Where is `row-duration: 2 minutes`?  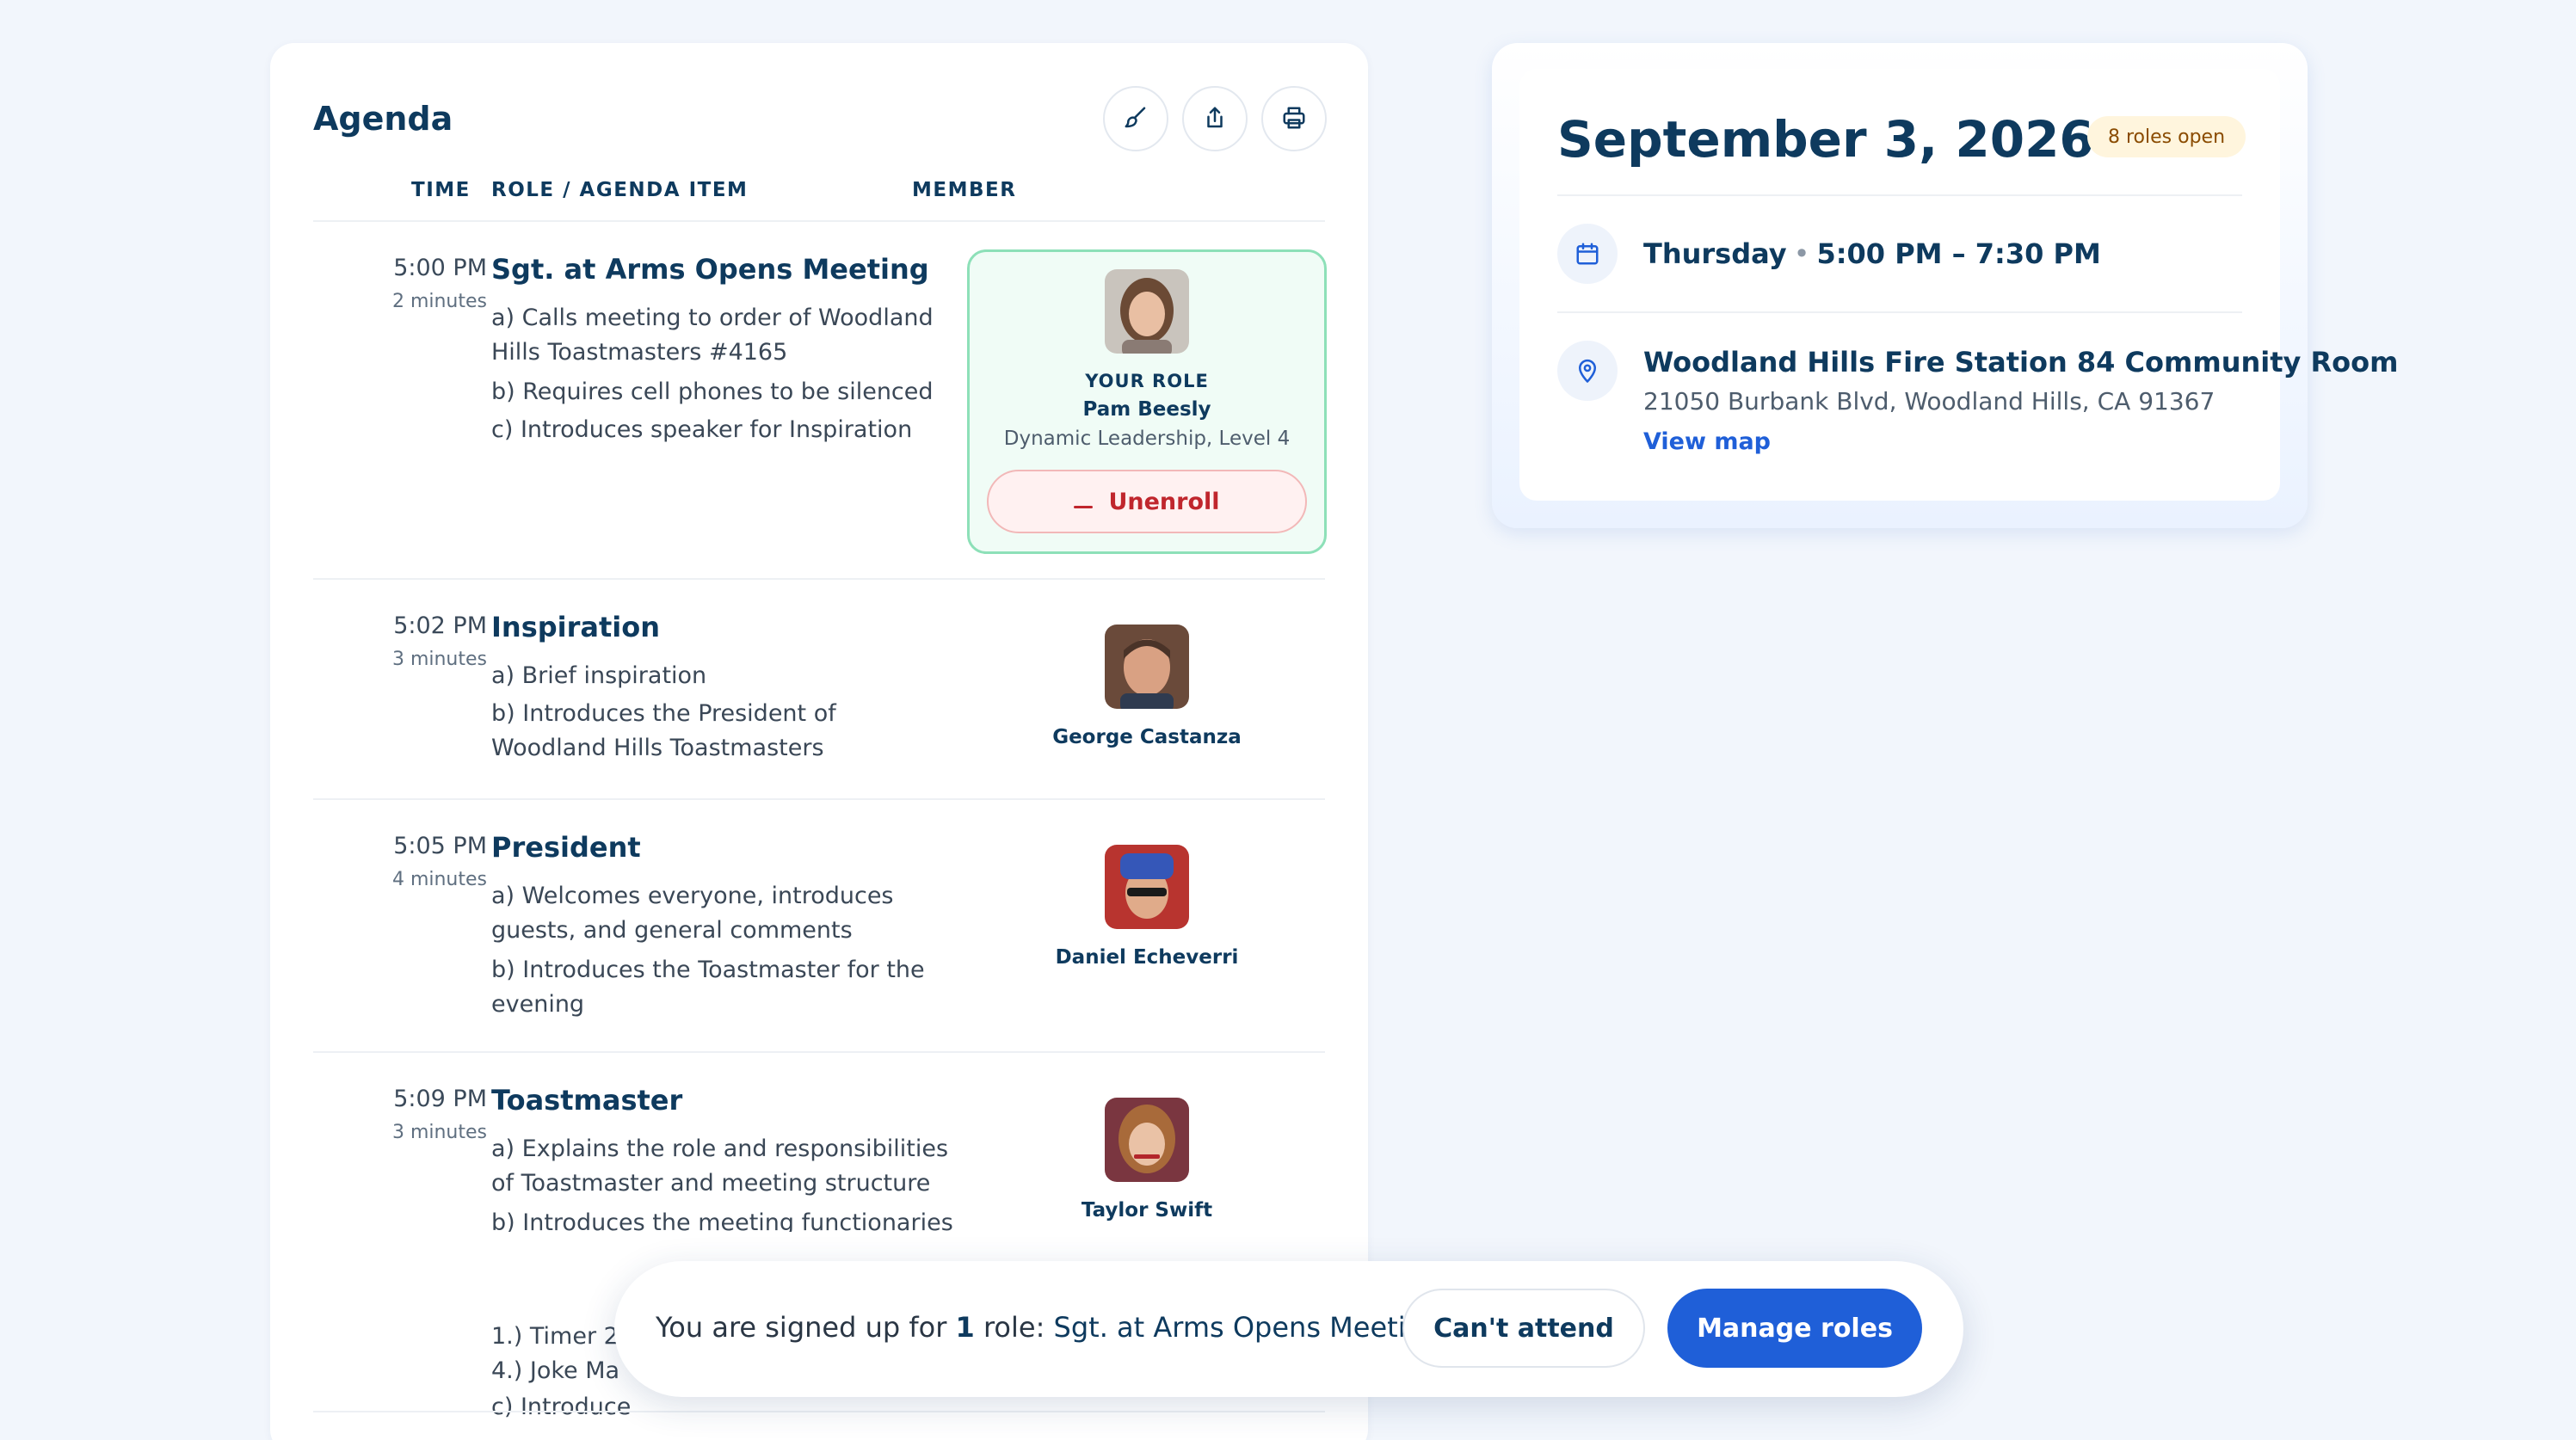 row-duration: 2 minutes is located at coordinates (439, 302).